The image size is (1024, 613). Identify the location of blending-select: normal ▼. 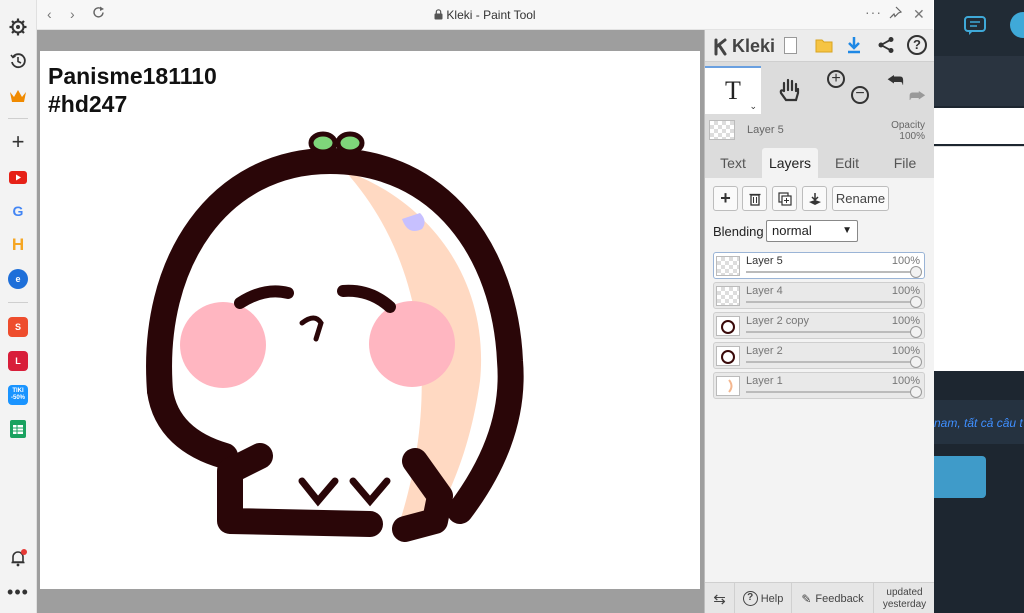
(812, 231).